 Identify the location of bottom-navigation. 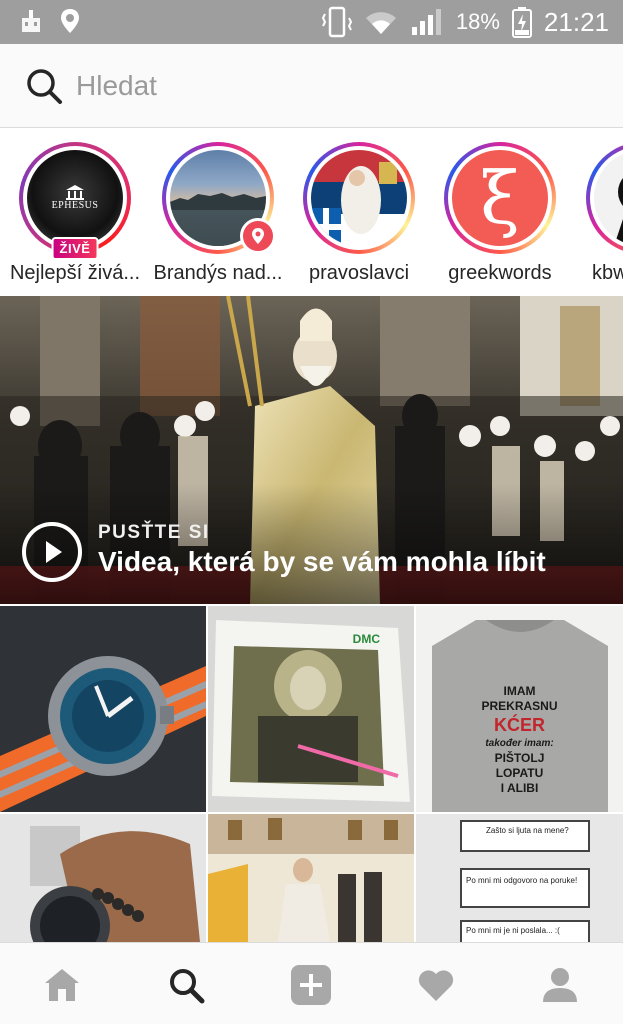
(311, 983).